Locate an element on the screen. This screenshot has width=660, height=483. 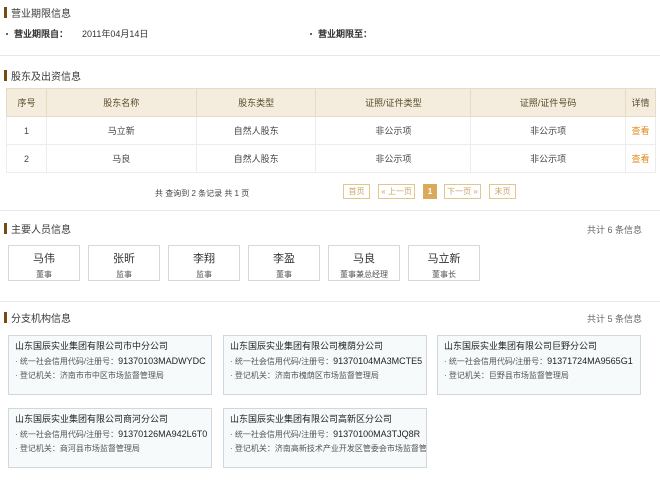
first-page-button: 首页 is located at coordinates (356, 191).